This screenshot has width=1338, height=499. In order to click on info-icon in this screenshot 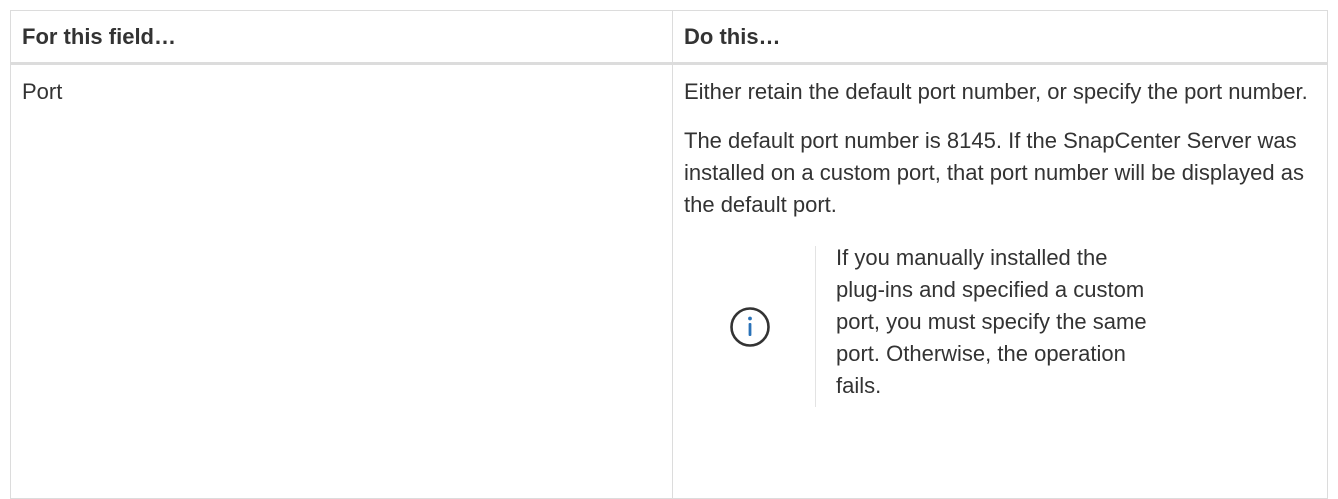, I will do `click(749, 326)`.